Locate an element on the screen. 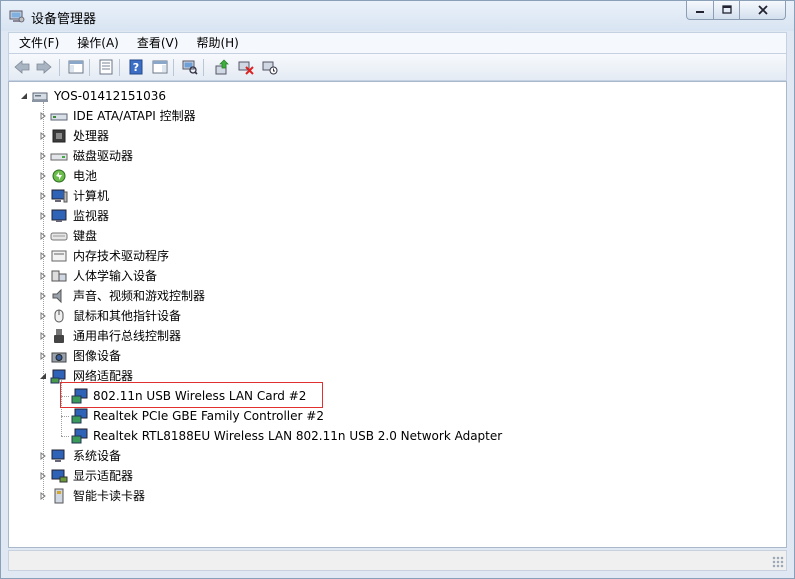 This screenshot has width=795, height=579. menu-help: 帮助(H) is located at coordinates (216, 43).